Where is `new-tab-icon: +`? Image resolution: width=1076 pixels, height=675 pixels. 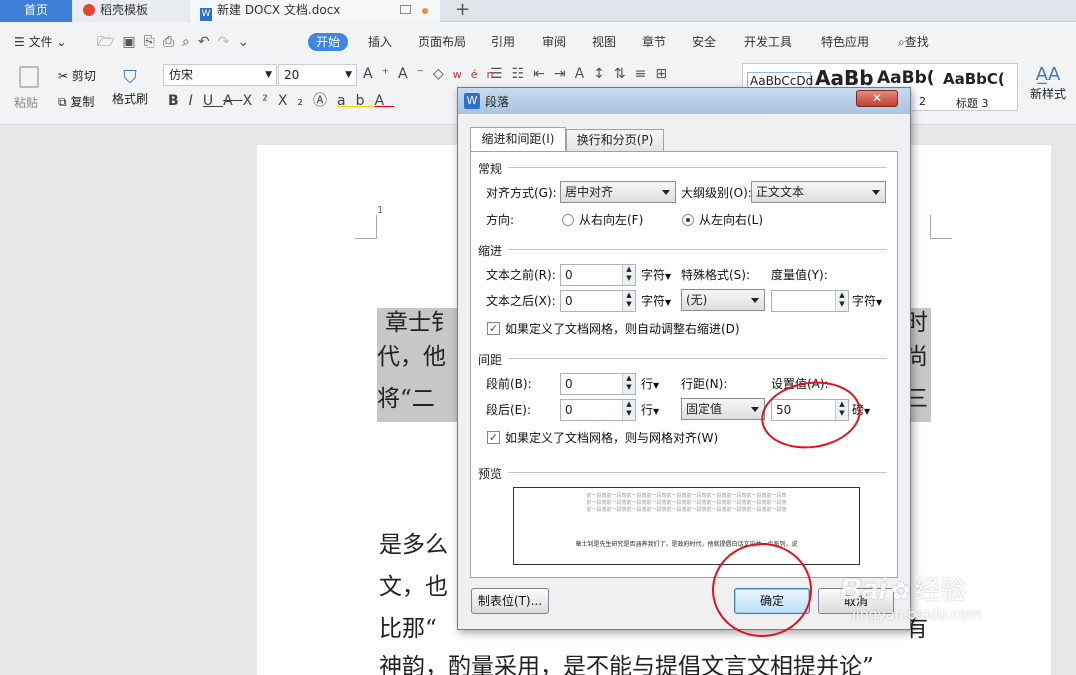
new-tab-icon: + is located at coordinates (462, 10).